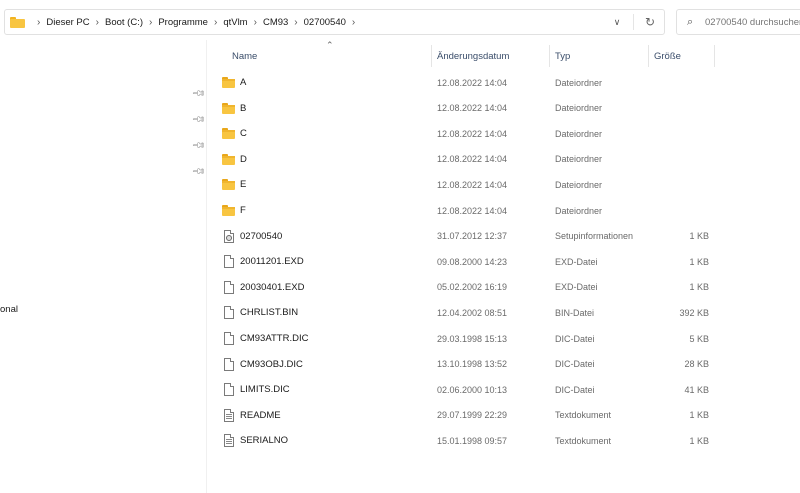 The image size is (800, 493). What do you see at coordinates (684, 56) in the screenshot?
I see `column-header-size: Größe` at bounding box center [684, 56].